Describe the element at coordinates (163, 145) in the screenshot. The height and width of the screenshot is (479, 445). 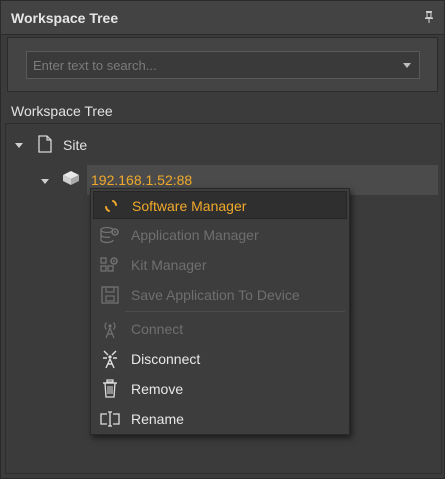
I see `tree-node-site: Site` at that location.